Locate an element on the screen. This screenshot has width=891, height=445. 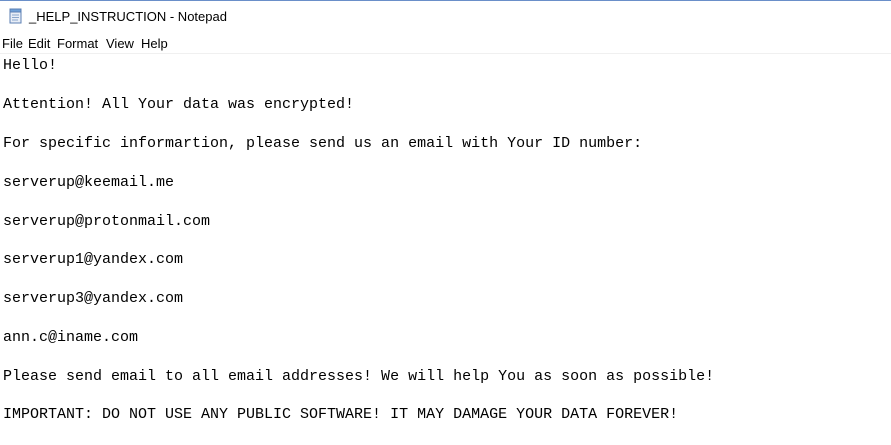
menu-file: File is located at coordinates (12, 43).